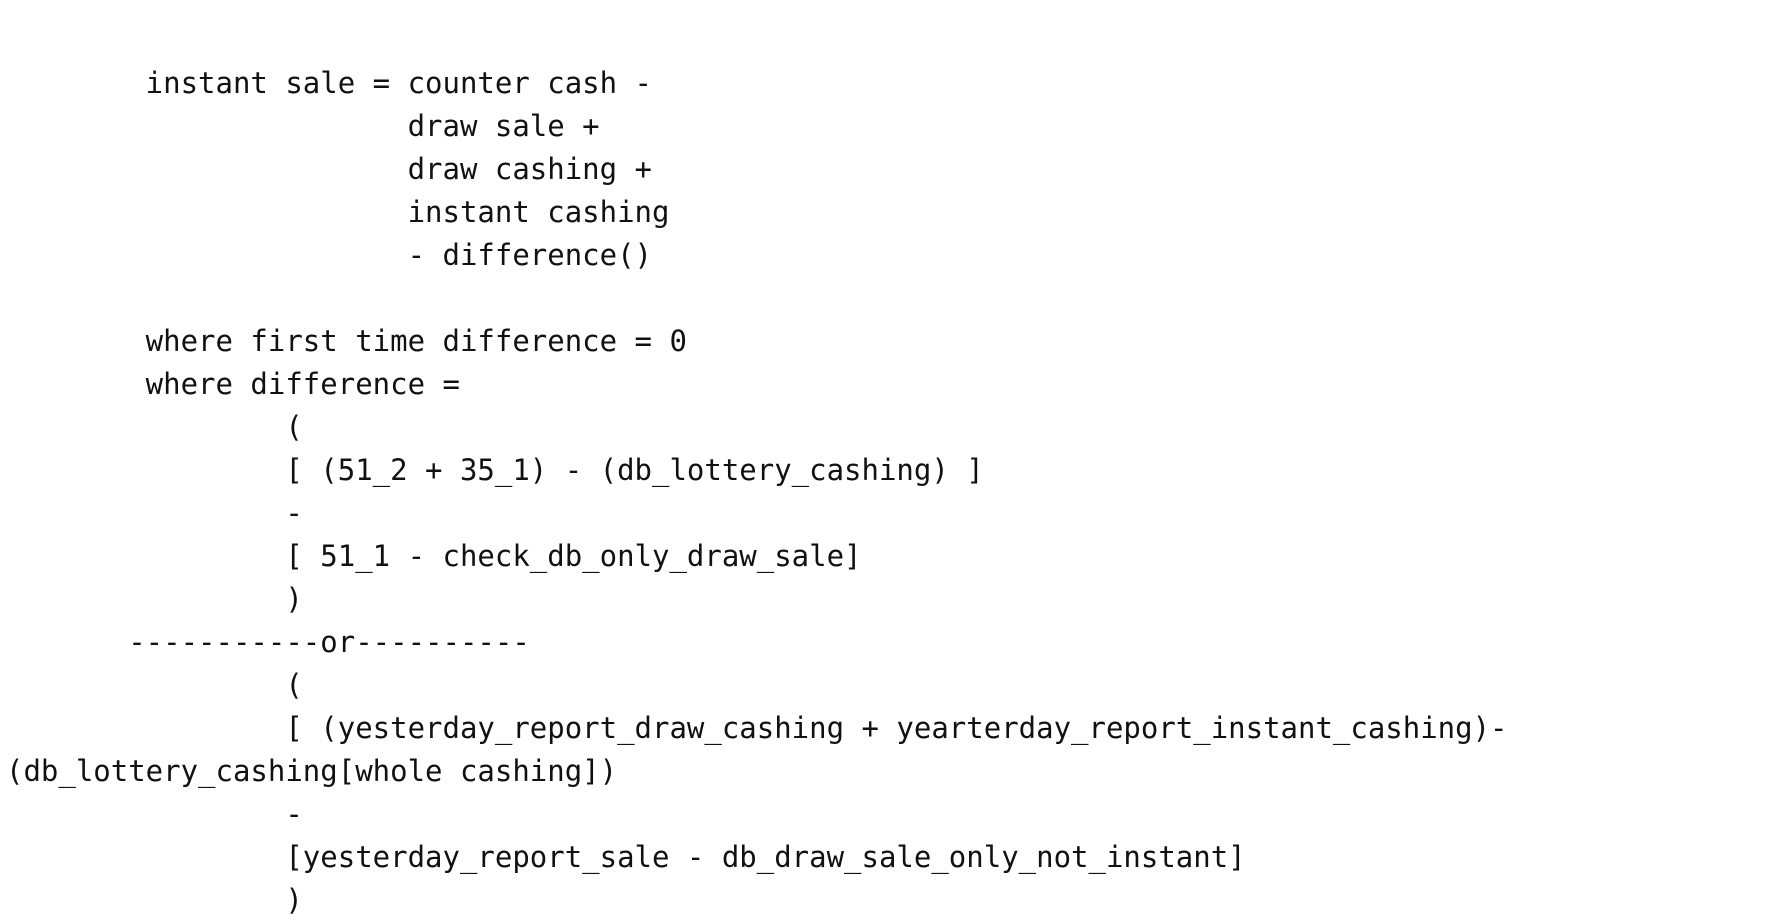 The image size is (1776, 922). What do you see at coordinates (329, 169) in the screenshot?
I see `code-line: draw cashing +` at bounding box center [329, 169].